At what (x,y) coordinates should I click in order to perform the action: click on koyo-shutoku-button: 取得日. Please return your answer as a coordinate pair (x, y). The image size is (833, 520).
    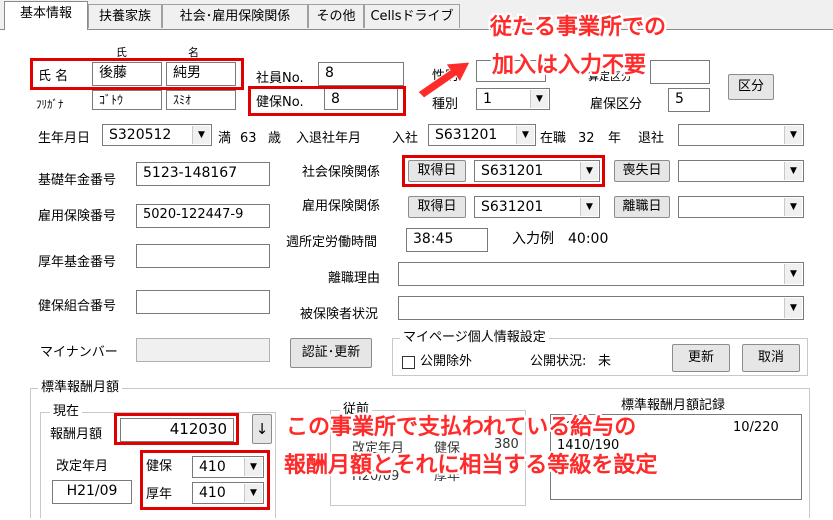
    Looking at the image, I should click on (437, 207).